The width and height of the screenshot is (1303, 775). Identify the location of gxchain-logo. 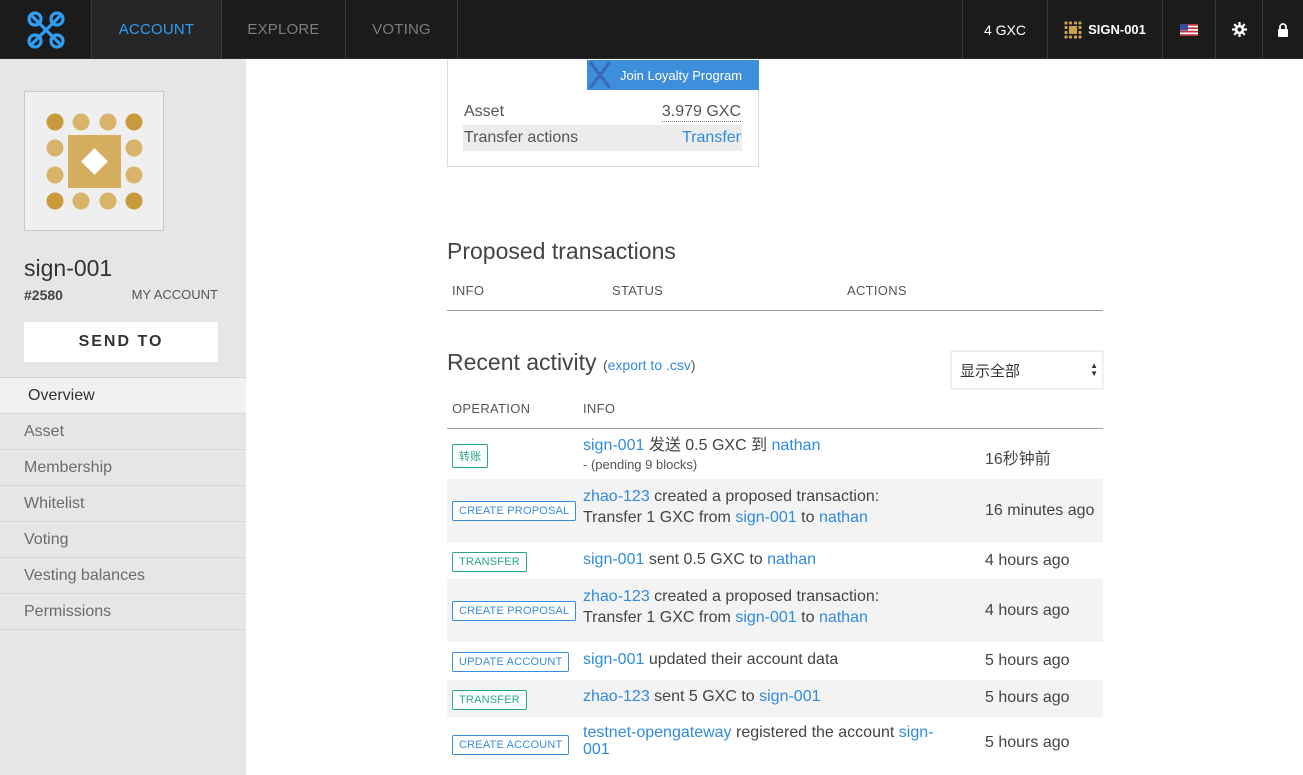
(46, 29).